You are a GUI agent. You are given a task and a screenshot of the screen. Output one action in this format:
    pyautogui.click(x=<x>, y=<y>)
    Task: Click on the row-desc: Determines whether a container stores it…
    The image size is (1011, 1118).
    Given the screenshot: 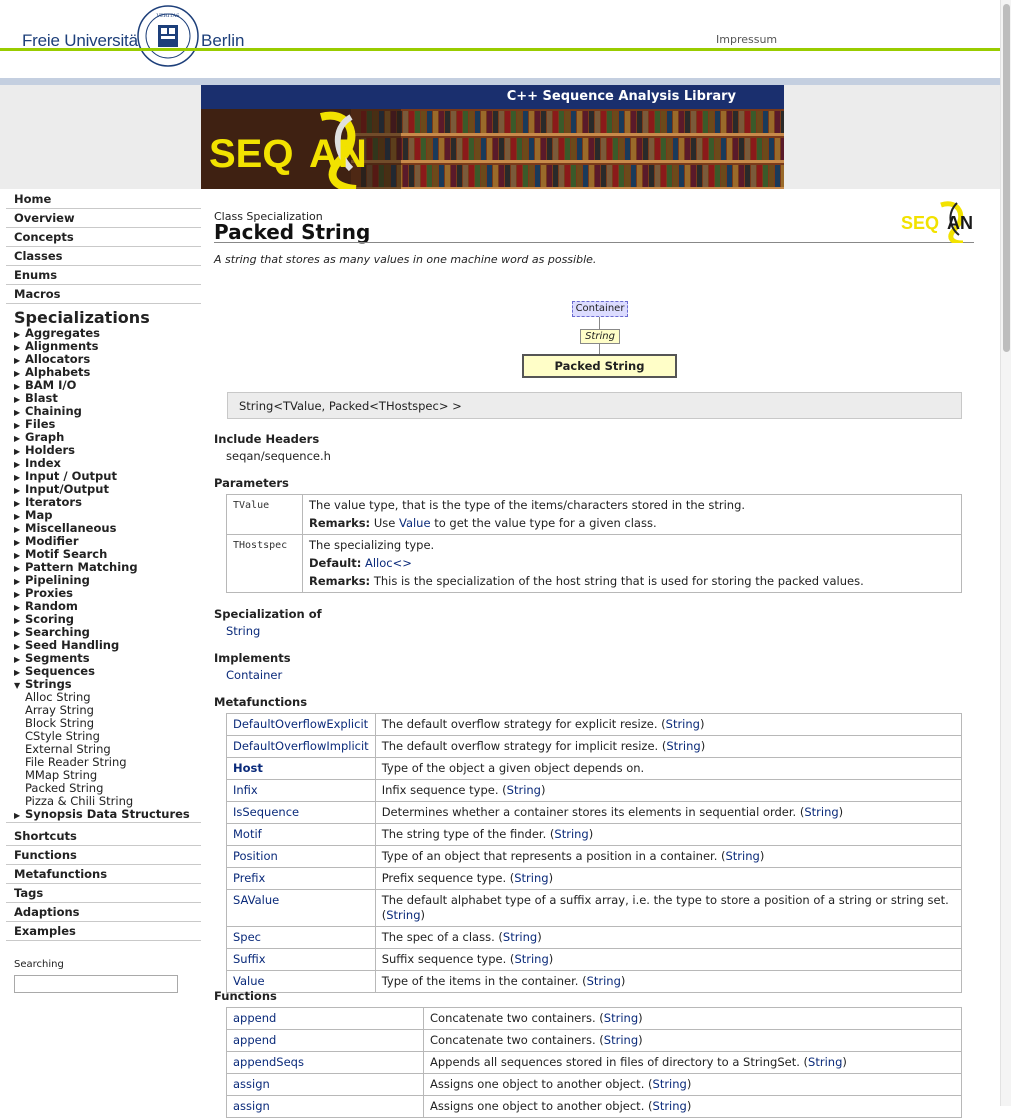 What is the action you would take?
    pyautogui.click(x=668, y=812)
    